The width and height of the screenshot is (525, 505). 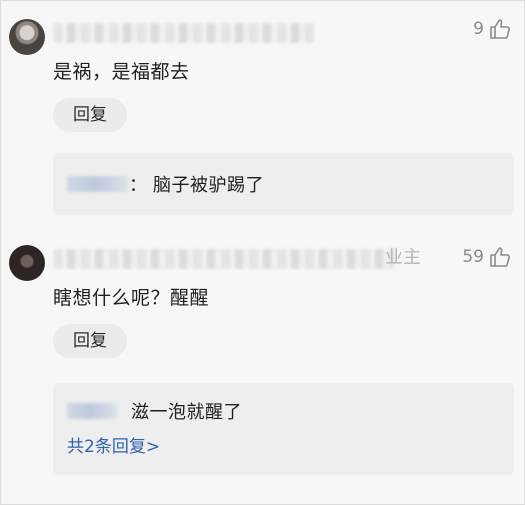 I want to click on like-count: 9, so click(x=478, y=29).